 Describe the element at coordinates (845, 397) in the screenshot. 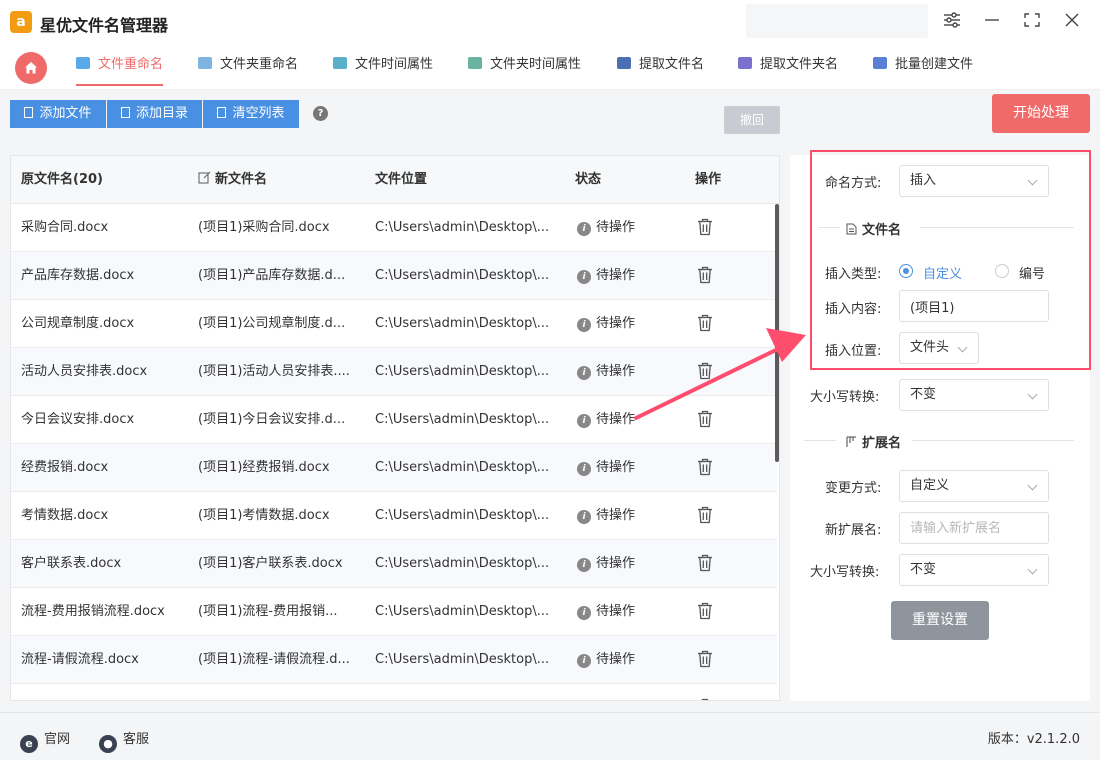

I see `case-conversion-label: 大小写转换:` at that location.